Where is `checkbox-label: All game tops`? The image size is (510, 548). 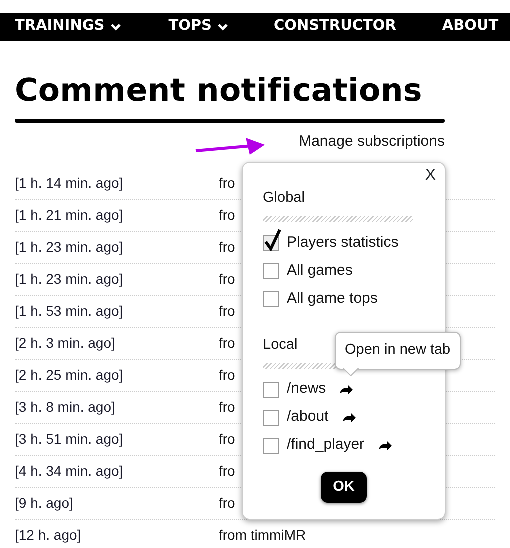
checkbox-label: All game tops is located at coordinates (332, 298).